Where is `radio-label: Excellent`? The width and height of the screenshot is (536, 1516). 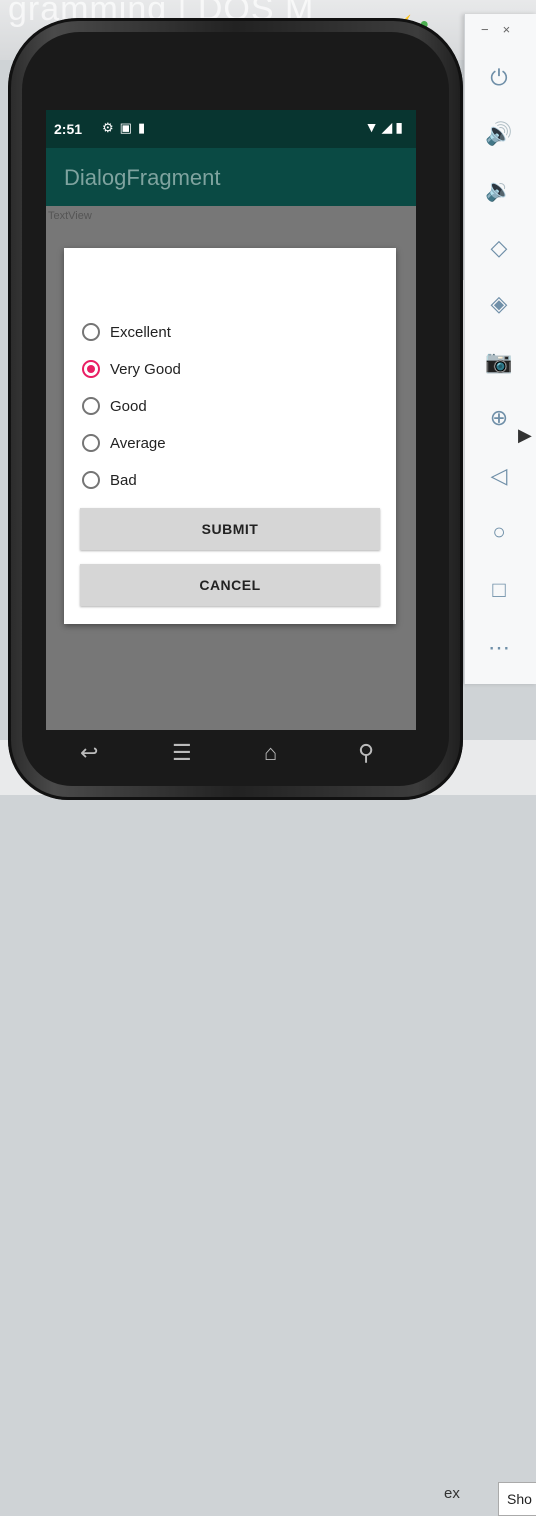
radio-label: Excellent is located at coordinates (140, 332).